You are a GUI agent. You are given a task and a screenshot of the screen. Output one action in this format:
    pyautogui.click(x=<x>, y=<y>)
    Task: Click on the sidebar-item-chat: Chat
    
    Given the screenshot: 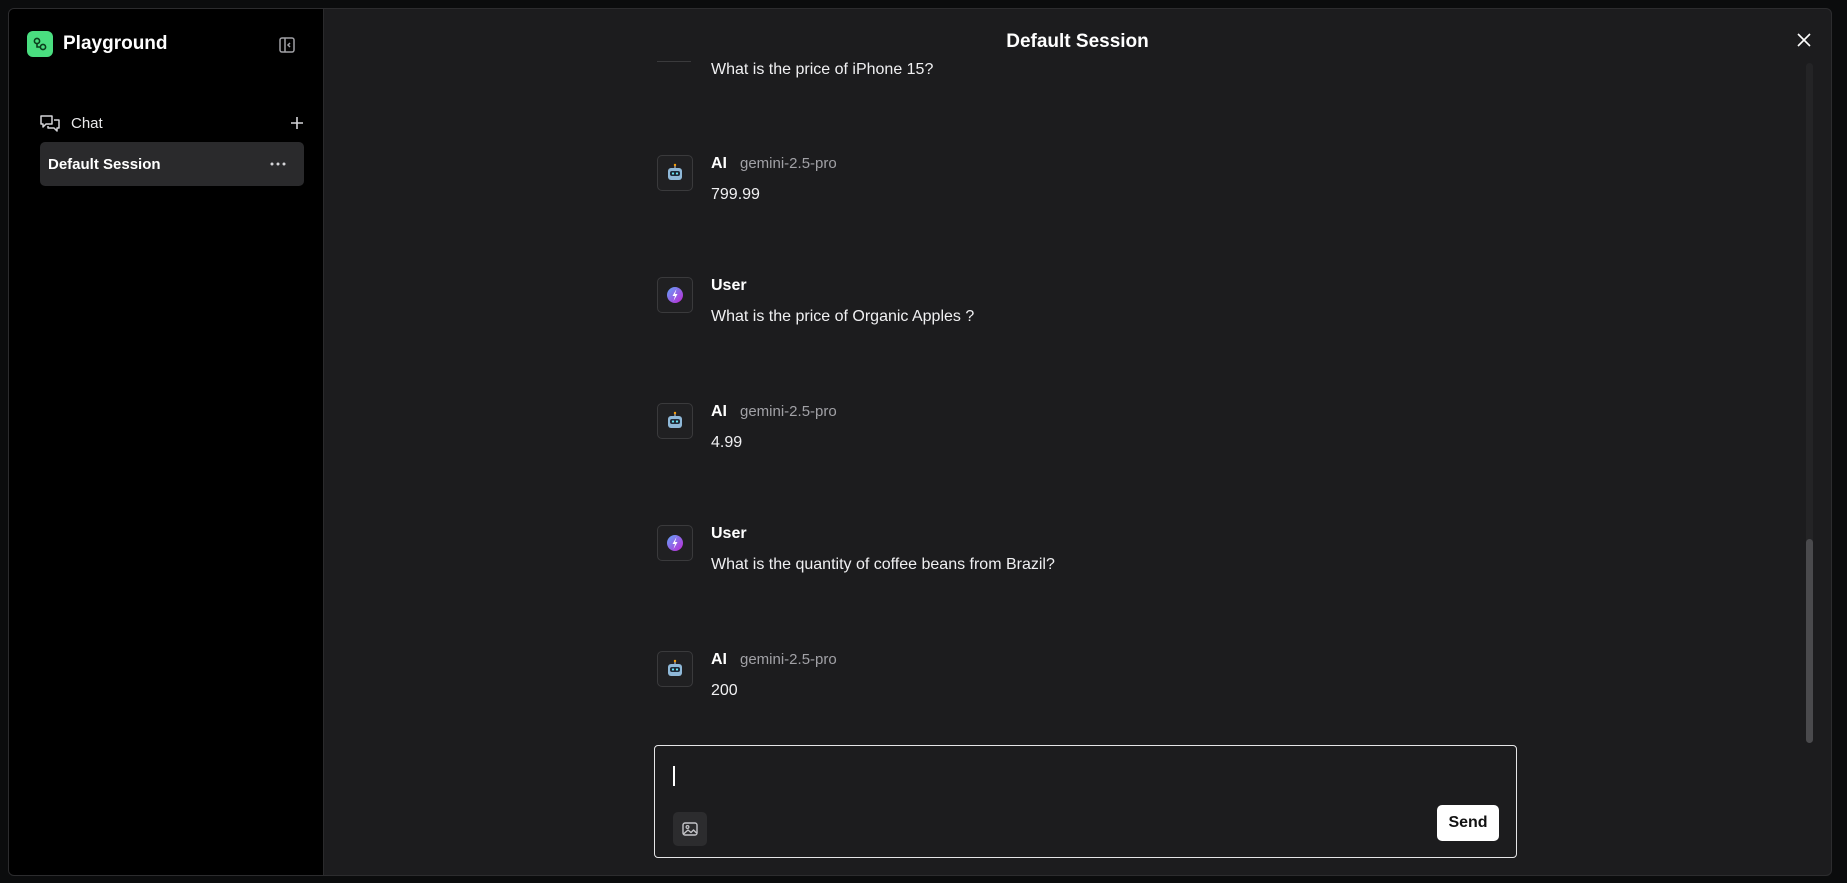 What is the action you would take?
    pyautogui.click(x=174, y=123)
    